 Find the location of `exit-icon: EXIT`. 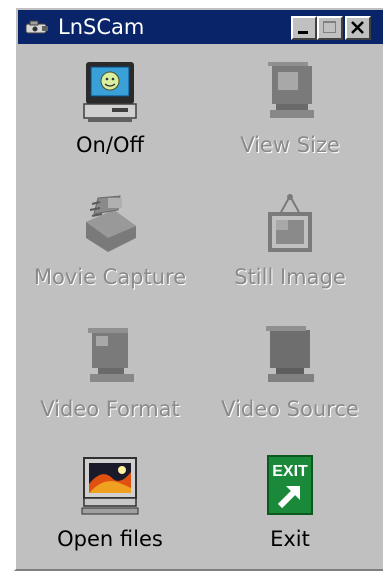

exit-icon: EXIT is located at coordinates (290, 485).